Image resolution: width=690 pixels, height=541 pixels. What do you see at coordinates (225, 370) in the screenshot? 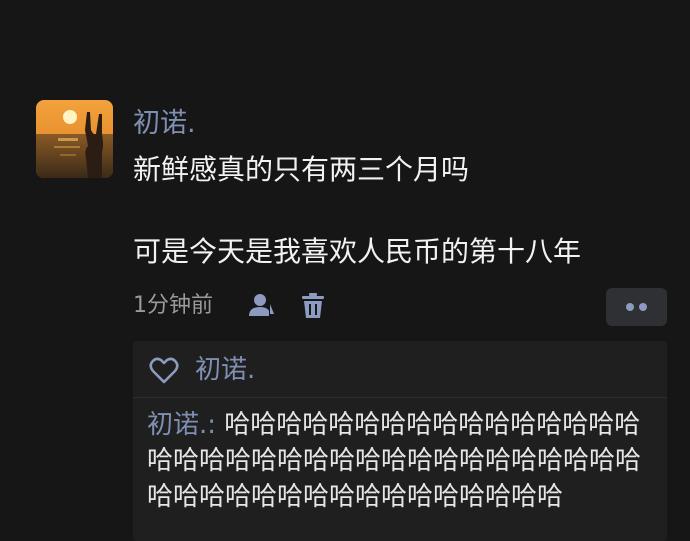
I see `like-username: 初诺.` at bounding box center [225, 370].